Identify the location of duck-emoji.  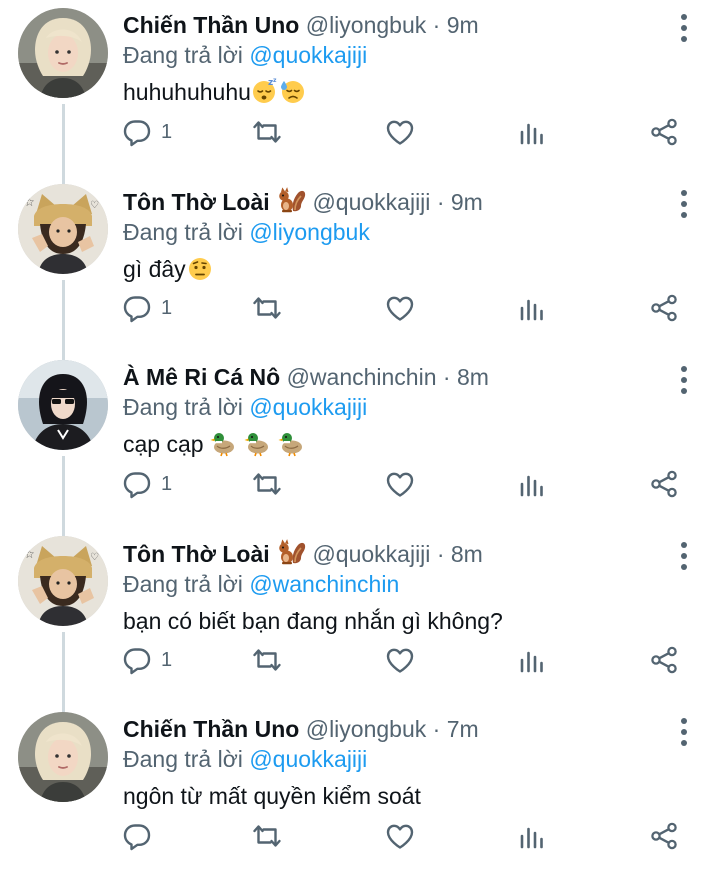
(290, 445).